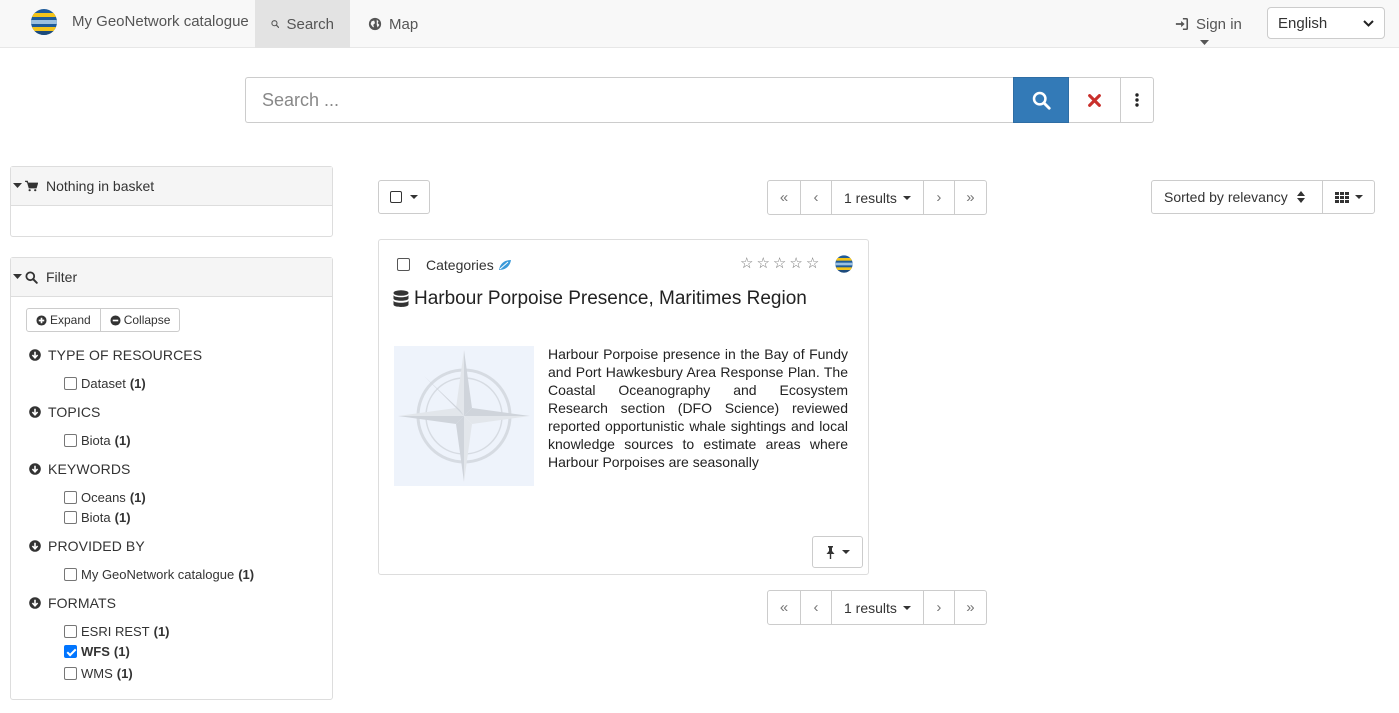 The image size is (1399, 713). Describe the element at coordinates (375, 24) in the screenshot. I see `globe-icon` at that location.